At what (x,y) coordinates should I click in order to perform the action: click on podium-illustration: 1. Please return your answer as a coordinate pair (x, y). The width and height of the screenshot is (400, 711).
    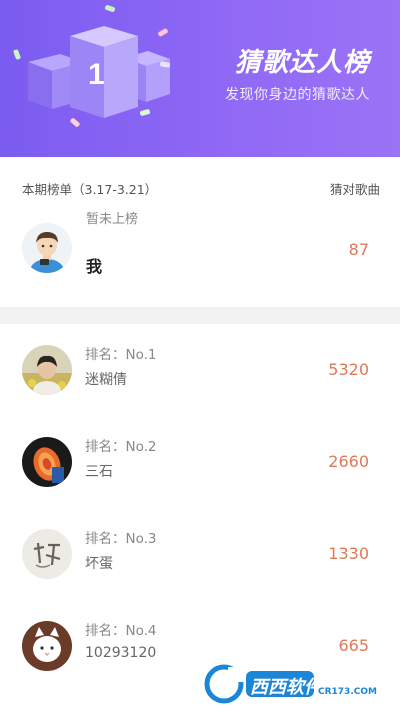
    Looking at the image, I should click on (99, 72).